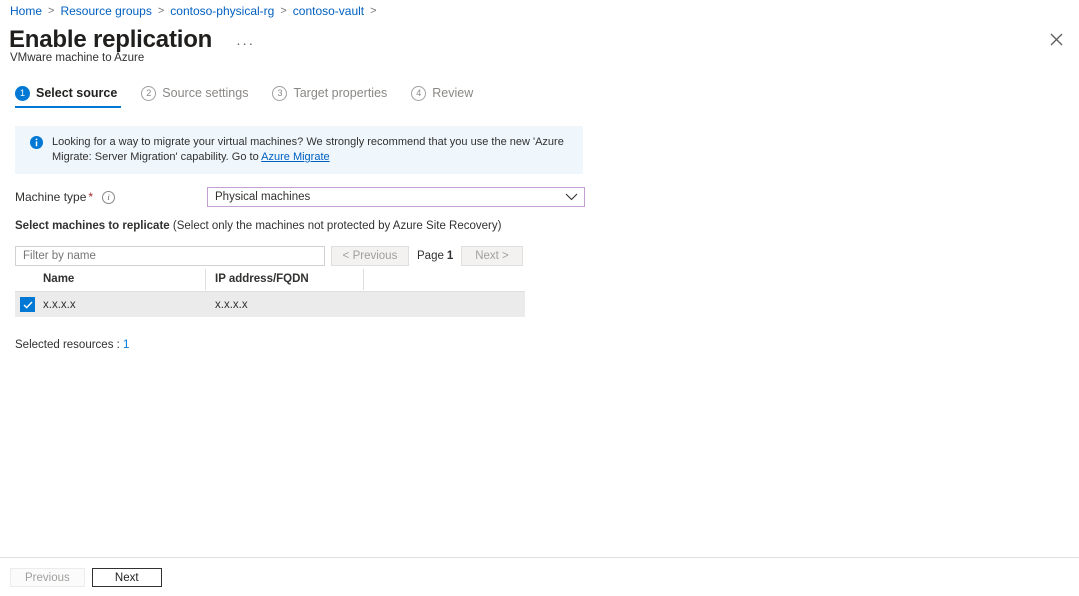 This screenshot has width=1079, height=596. What do you see at coordinates (370, 256) in the screenshot?
I see `pager-previous-button: < Previous` at bounding box center [370, 256].